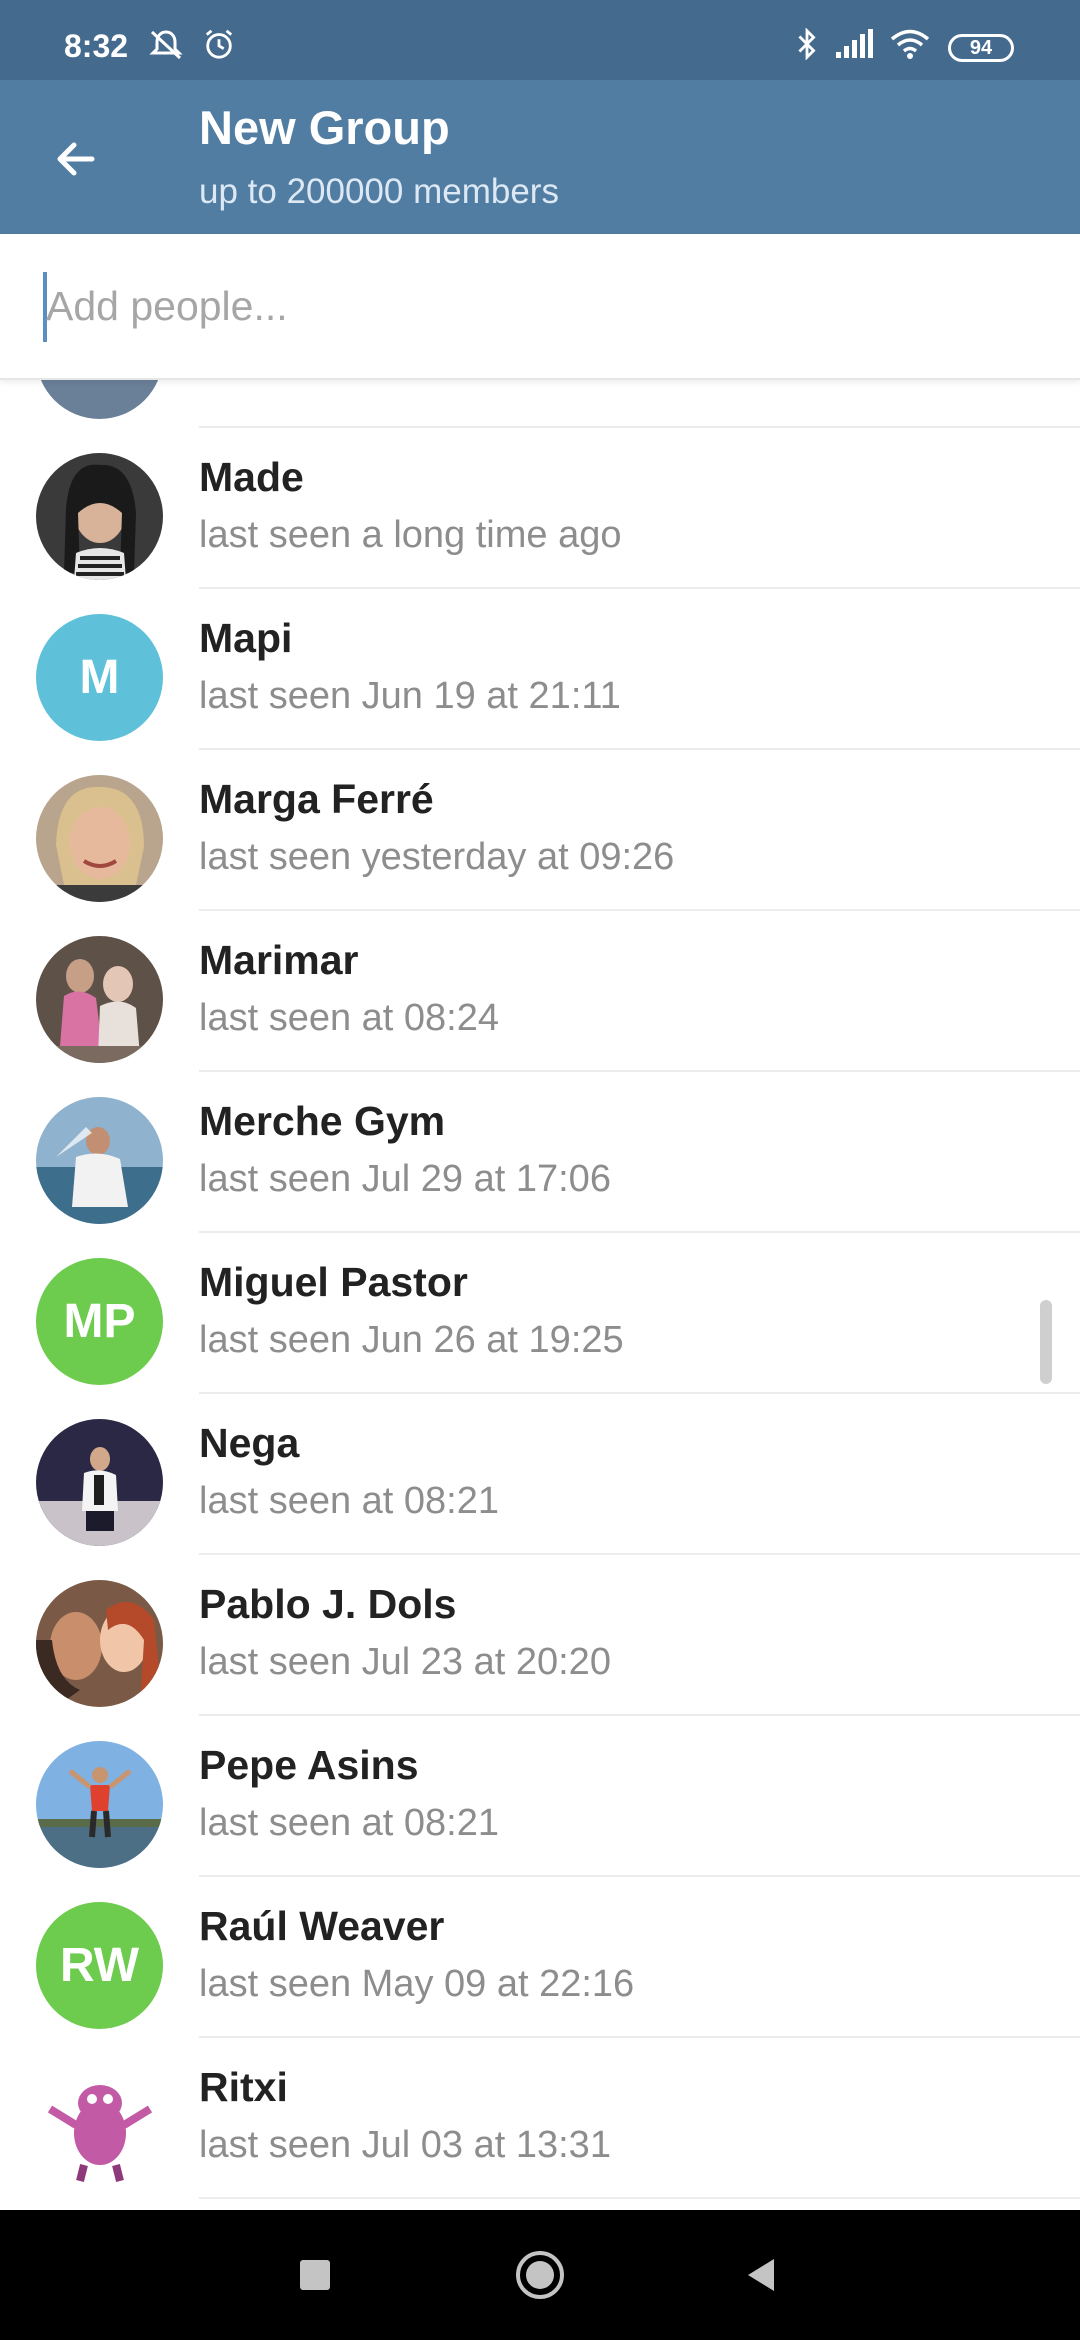 The image size is (1080, 2340). I want to click on alarm-icon, so click(219, 44).